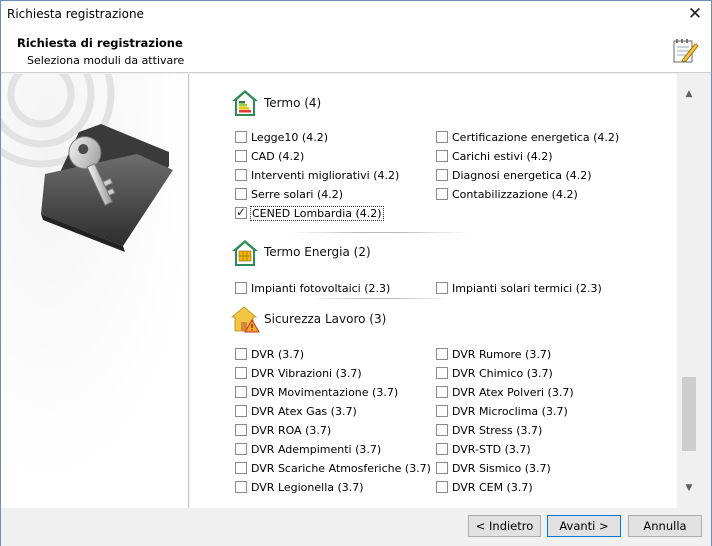  Describe the element at coordinates (312, 288) in the screenshot. I see `module-checkbox-fotovoltaici: Impianti fotovoltaici (2.3)` at that location.